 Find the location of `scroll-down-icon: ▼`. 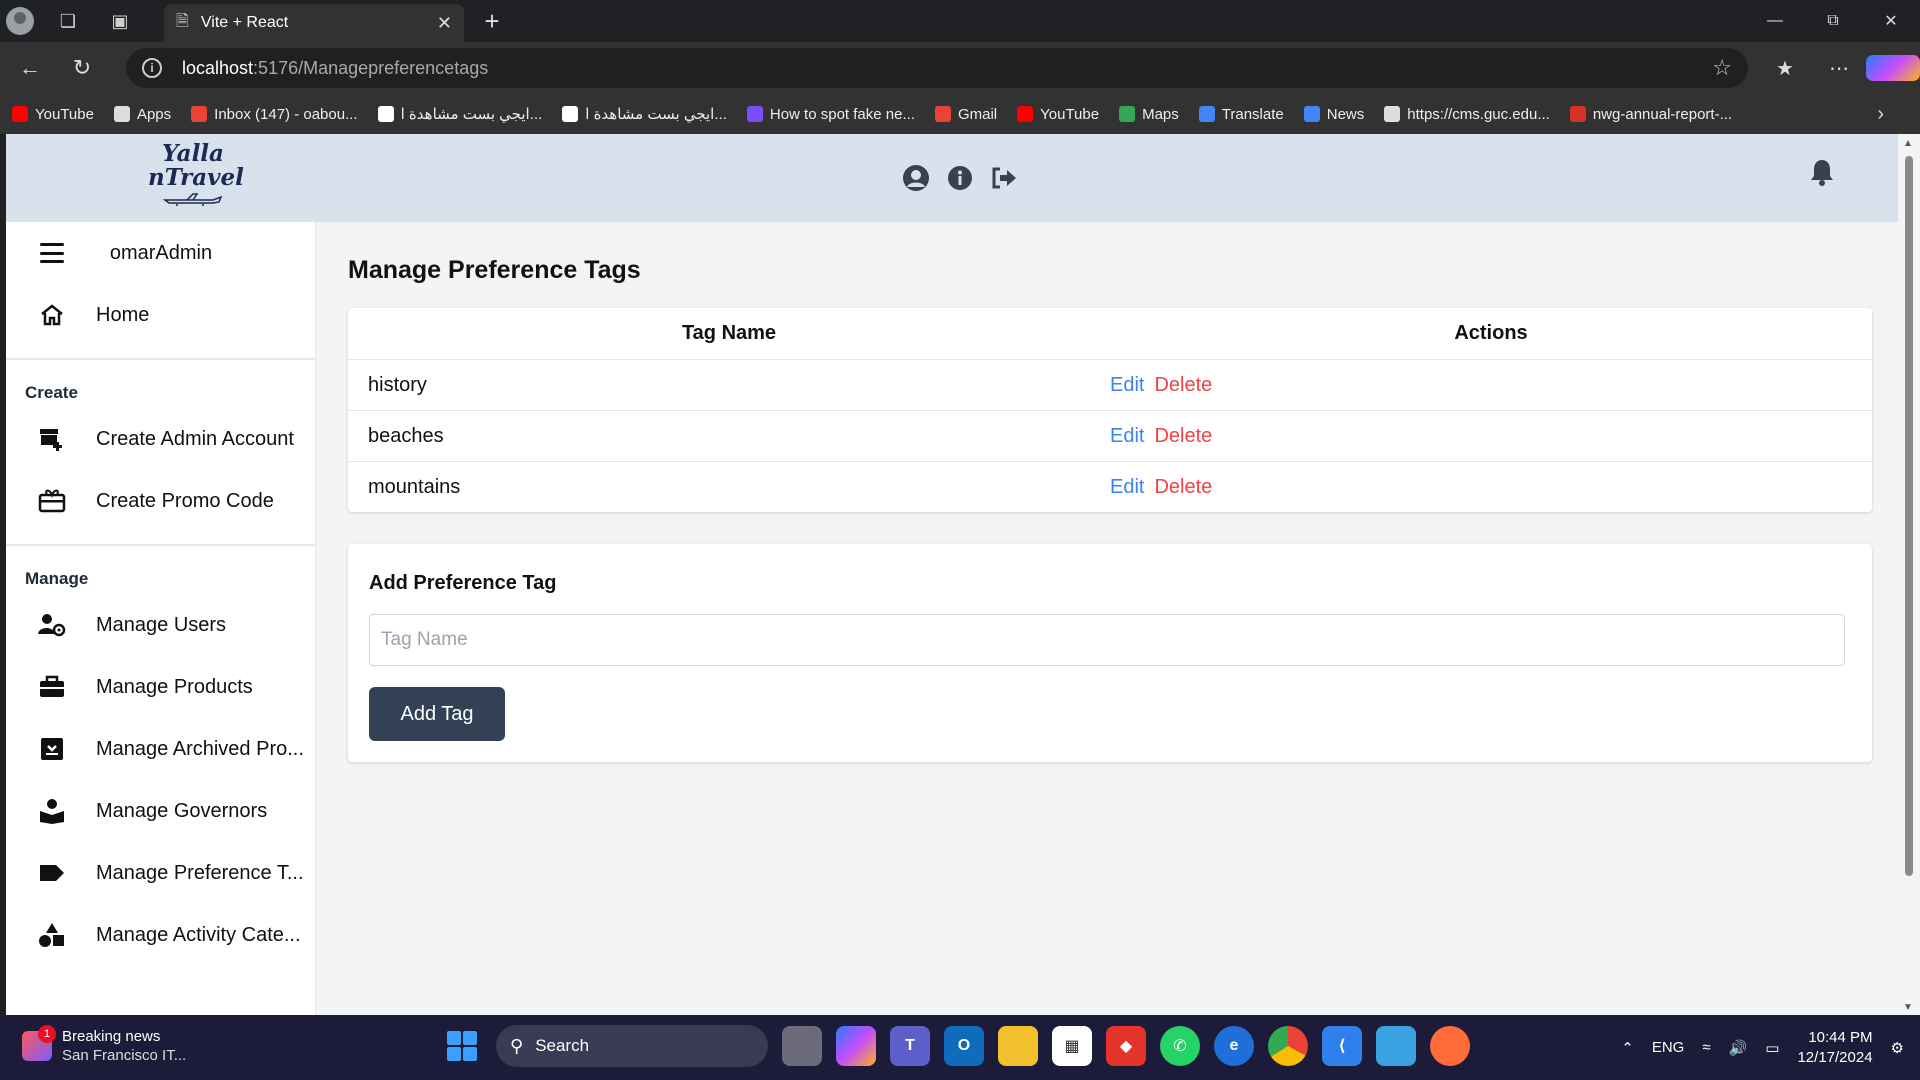

scroll-down-icon: ▼ is located at coordinates (1908, 1007).